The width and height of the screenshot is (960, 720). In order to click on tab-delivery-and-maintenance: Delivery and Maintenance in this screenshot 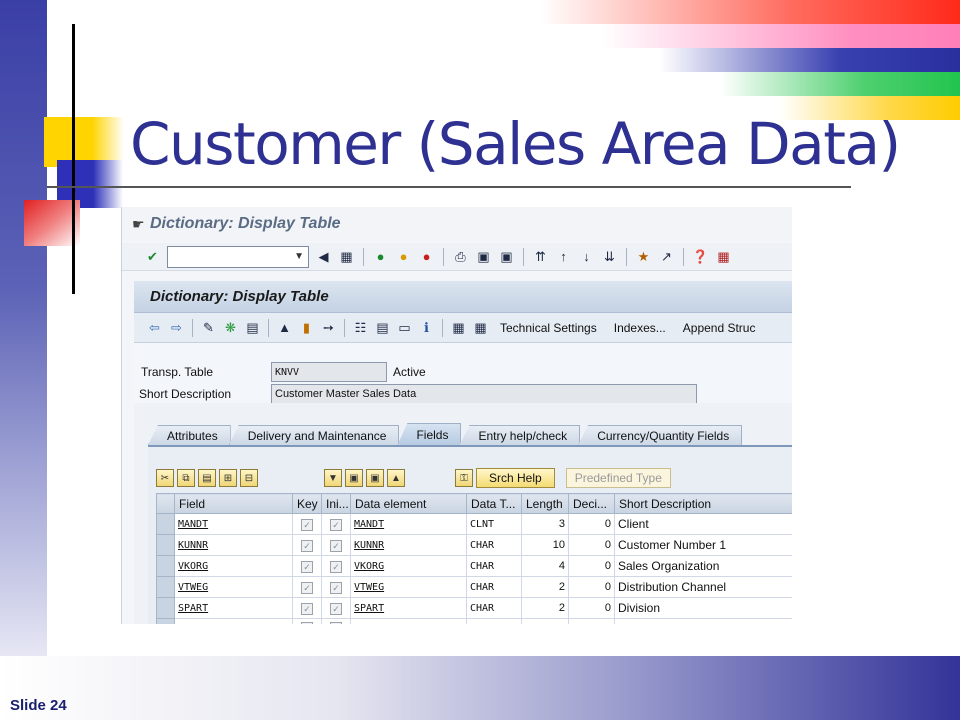, I will do `click(314, 435)`.